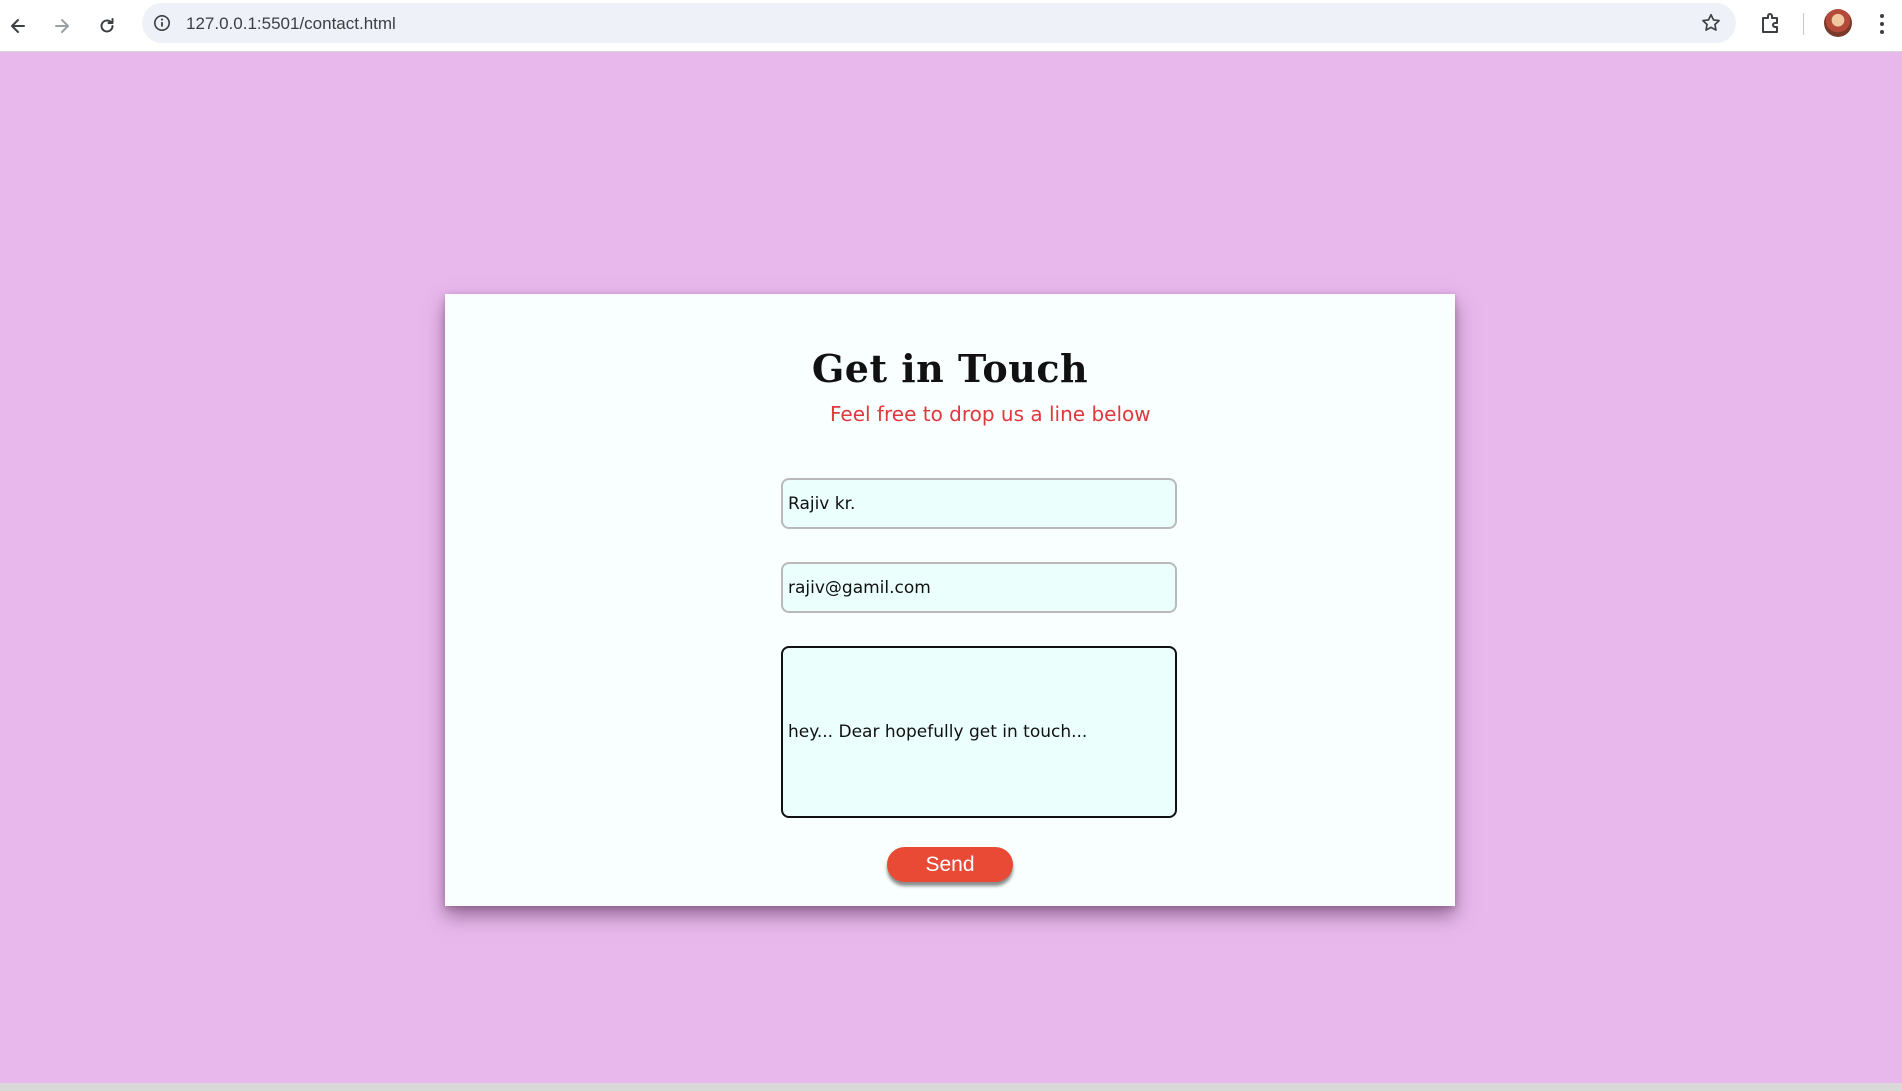 The image size is (1902, 1091). What do you see at coordinates (162, 23) in the screenshot?
I see `info-icon` at bounding box center [162, 23].